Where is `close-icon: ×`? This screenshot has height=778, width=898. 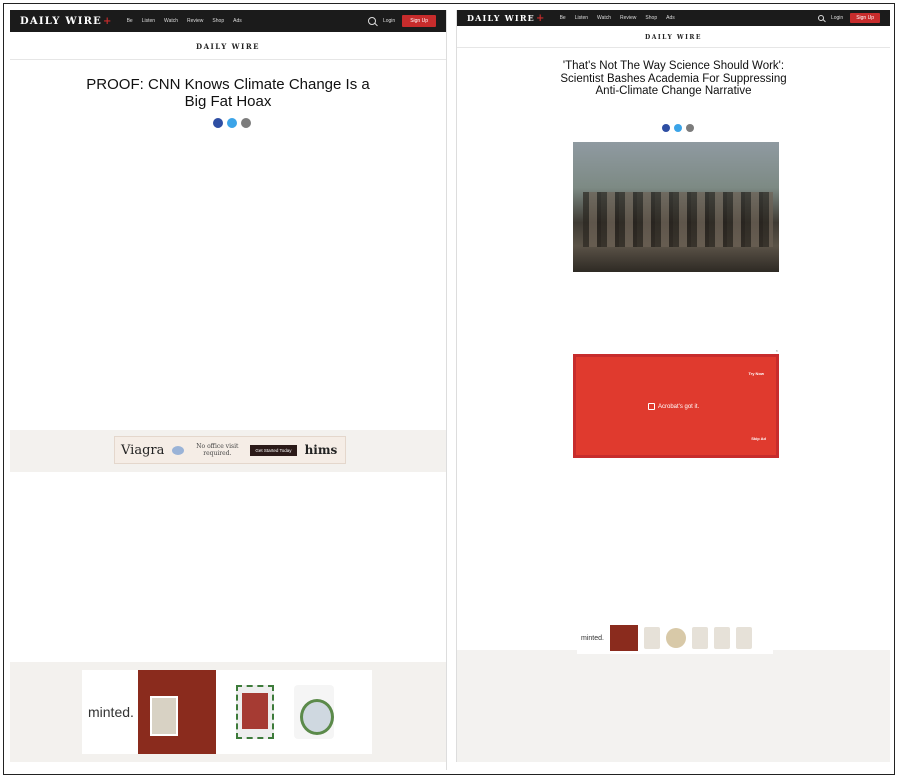 close-icon: × is located at coordinates (777, 350).